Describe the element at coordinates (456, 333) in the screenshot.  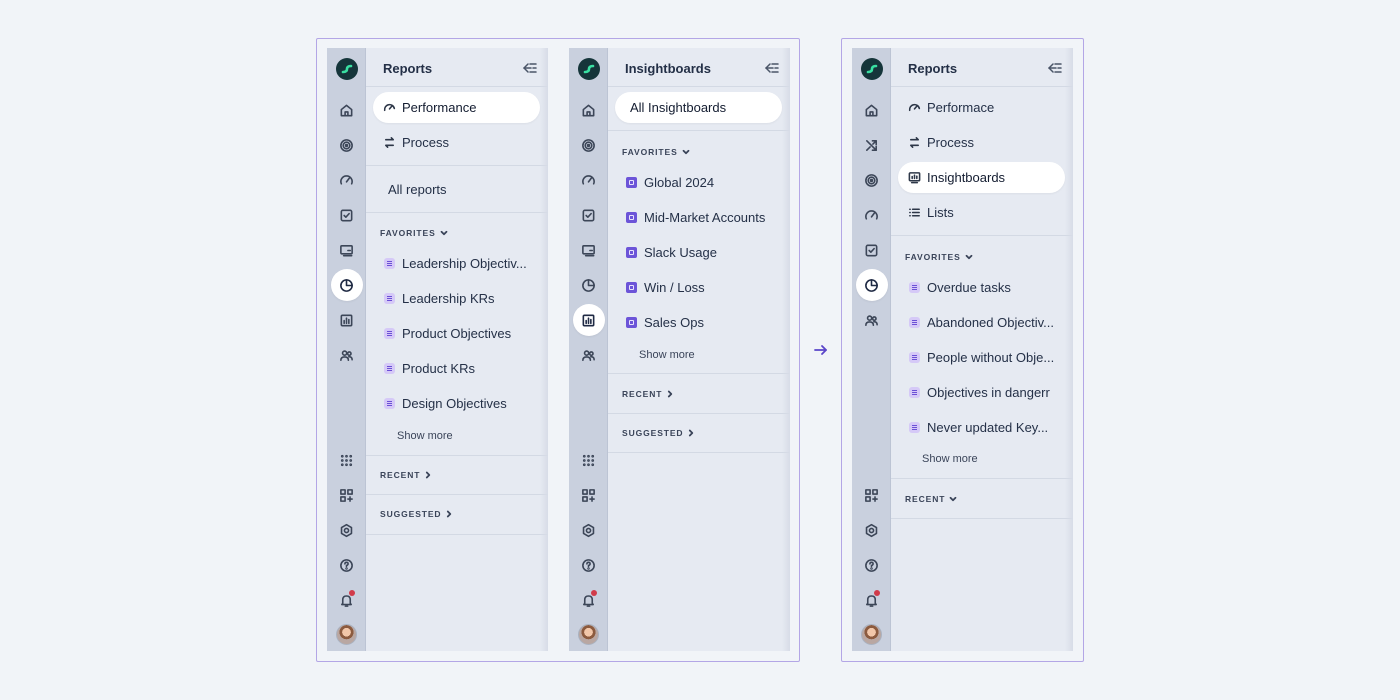
I see `favorite-item: Product Objectives` at that location.